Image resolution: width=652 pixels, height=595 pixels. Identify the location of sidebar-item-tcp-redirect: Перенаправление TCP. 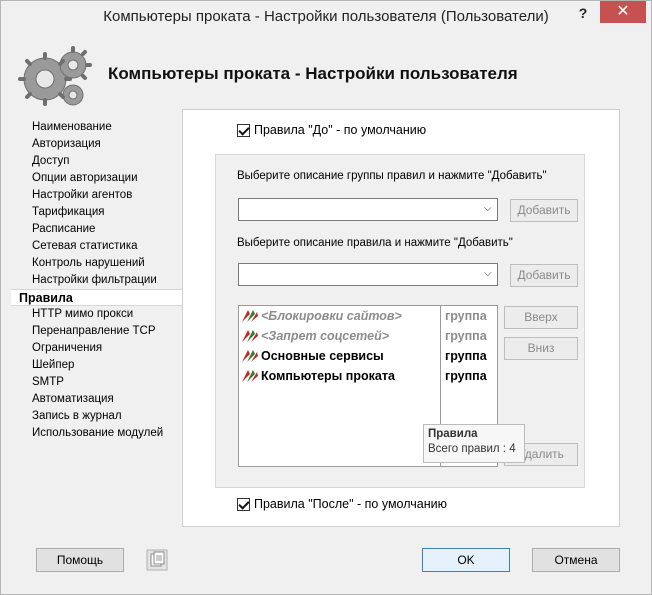
(97, 331).